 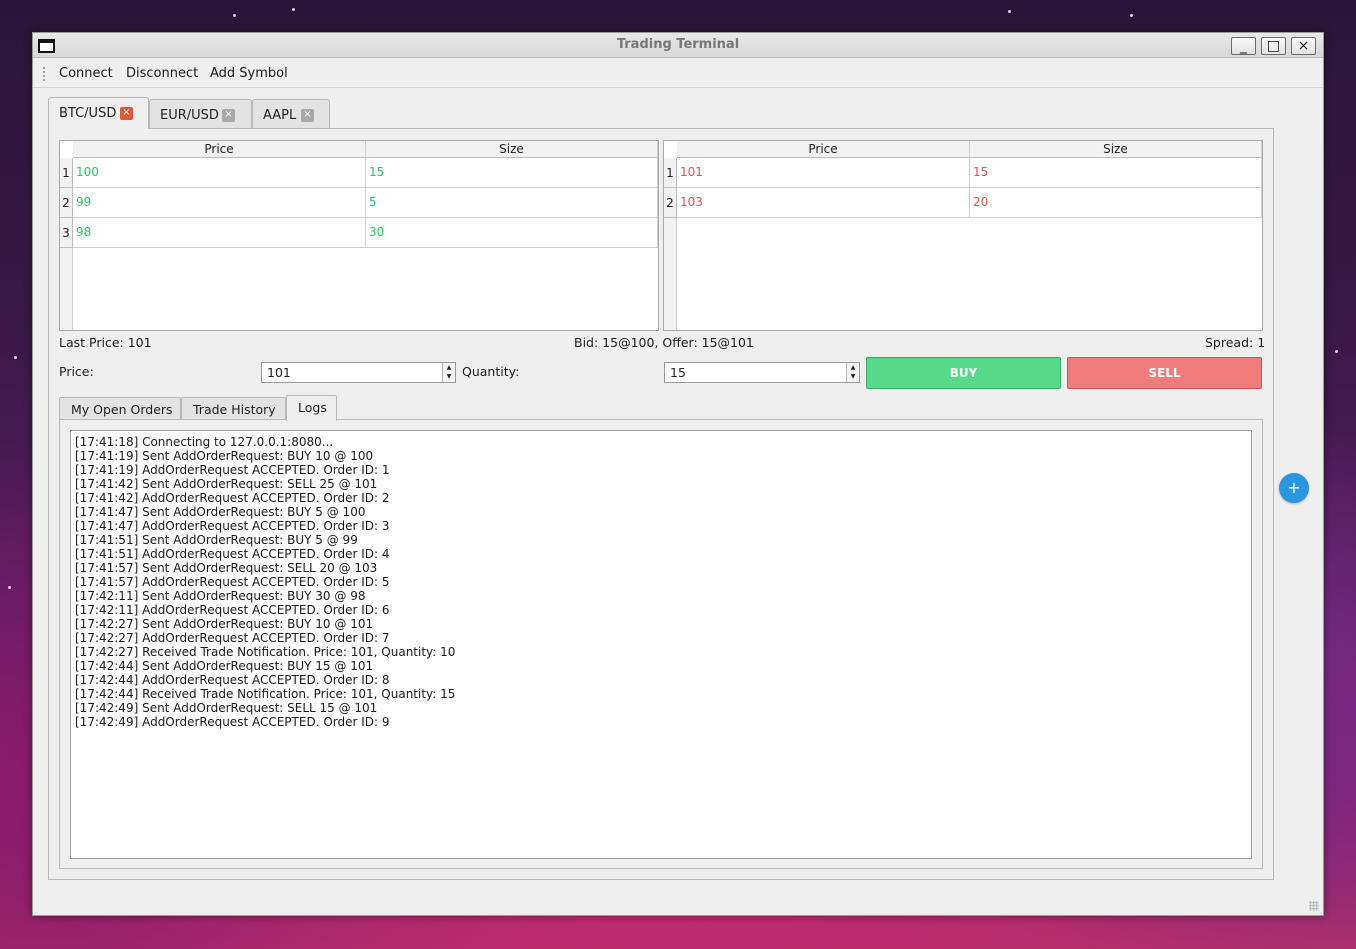 I want to click on ask-size-cell: 20, so click(x=1116, y=203).